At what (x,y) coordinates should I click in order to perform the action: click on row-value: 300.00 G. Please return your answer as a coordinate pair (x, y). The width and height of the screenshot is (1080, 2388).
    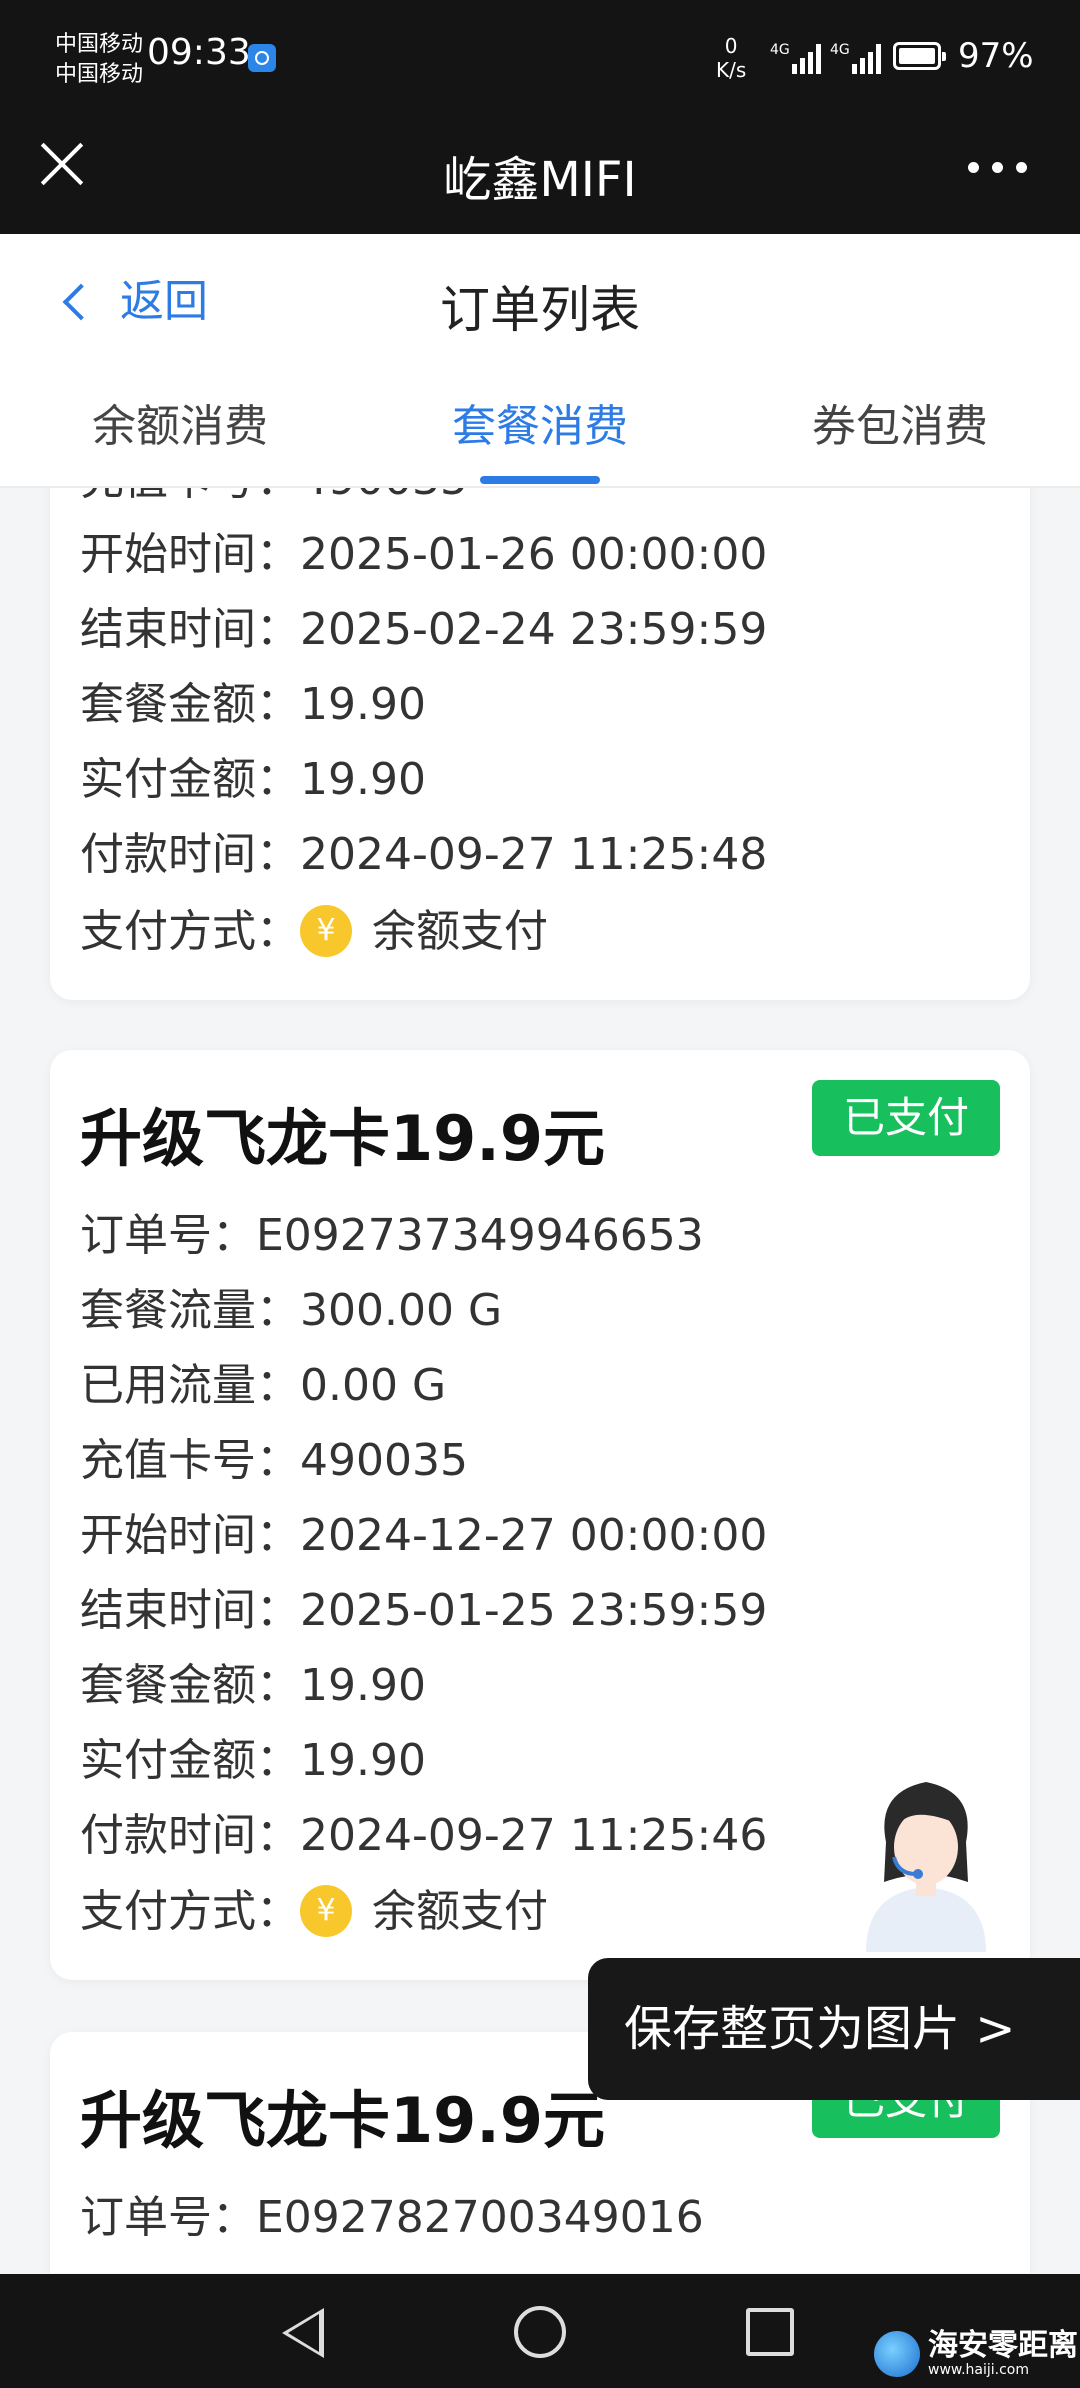
    Looking at the image, I should click on (401, 1310).